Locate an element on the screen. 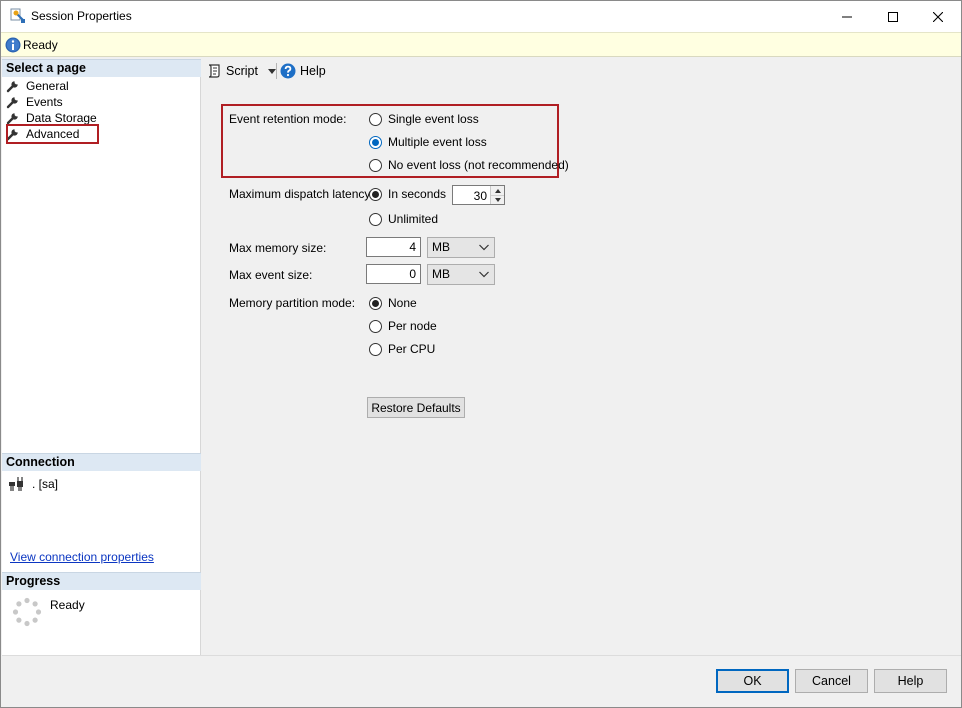 This screenshot has width=962, height=708. radio-label: Multiple event loss is located at coordinates (437, 142).